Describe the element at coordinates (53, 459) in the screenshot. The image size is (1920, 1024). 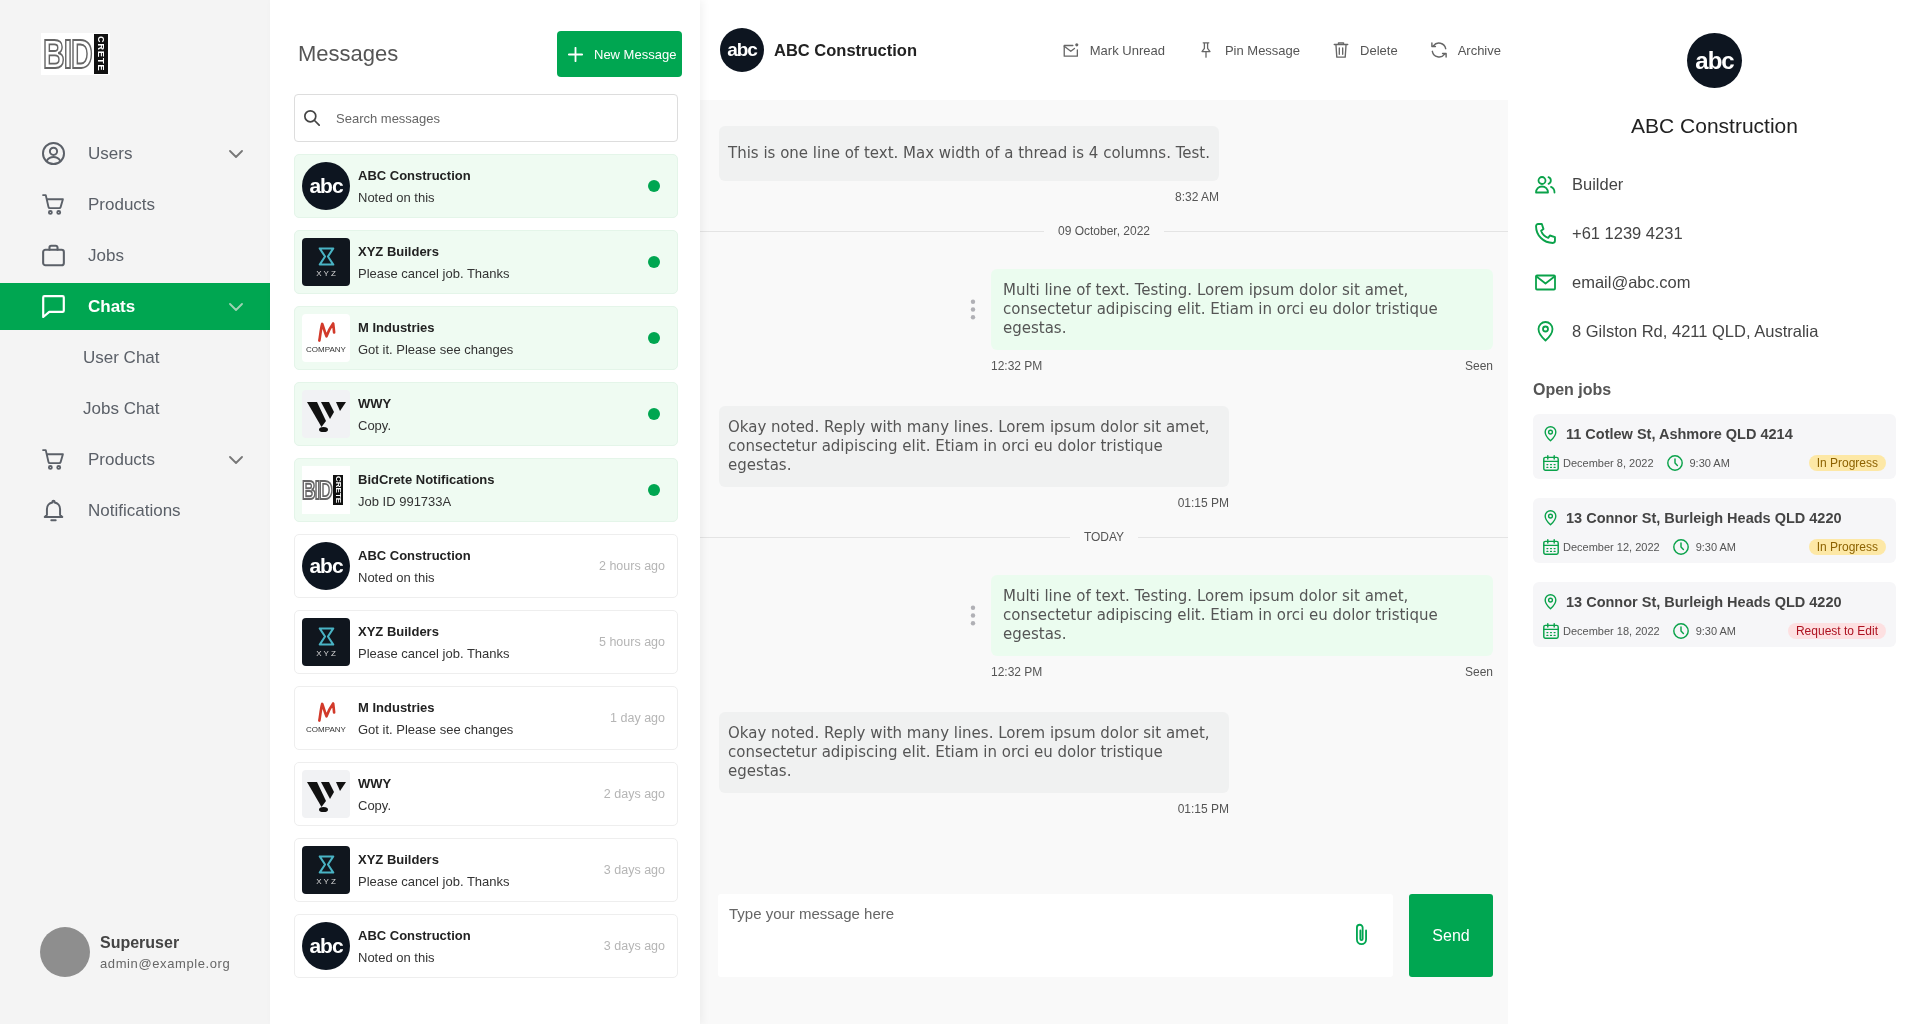
I see `cart-icon` at that location.